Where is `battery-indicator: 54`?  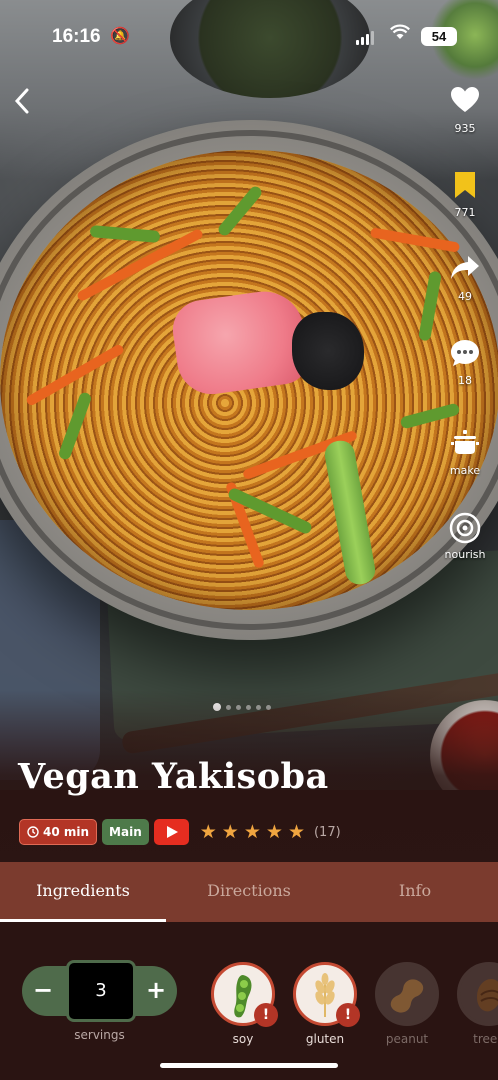
battery-indicator: 54 is located at coordinates (439, 36).